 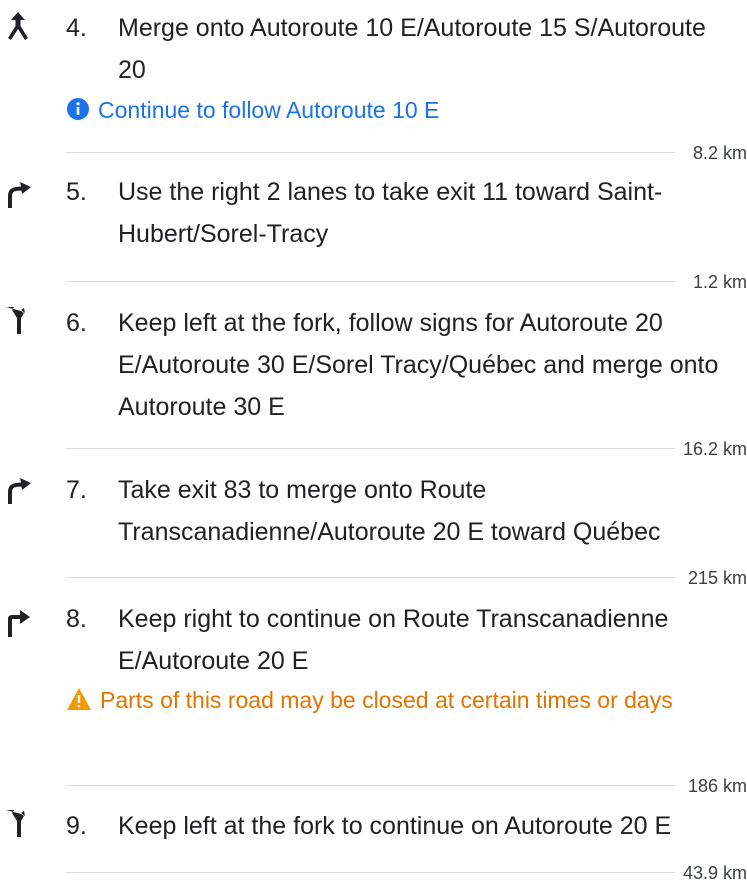 I want to click on step-number: 9., so click(x=76, y=826).